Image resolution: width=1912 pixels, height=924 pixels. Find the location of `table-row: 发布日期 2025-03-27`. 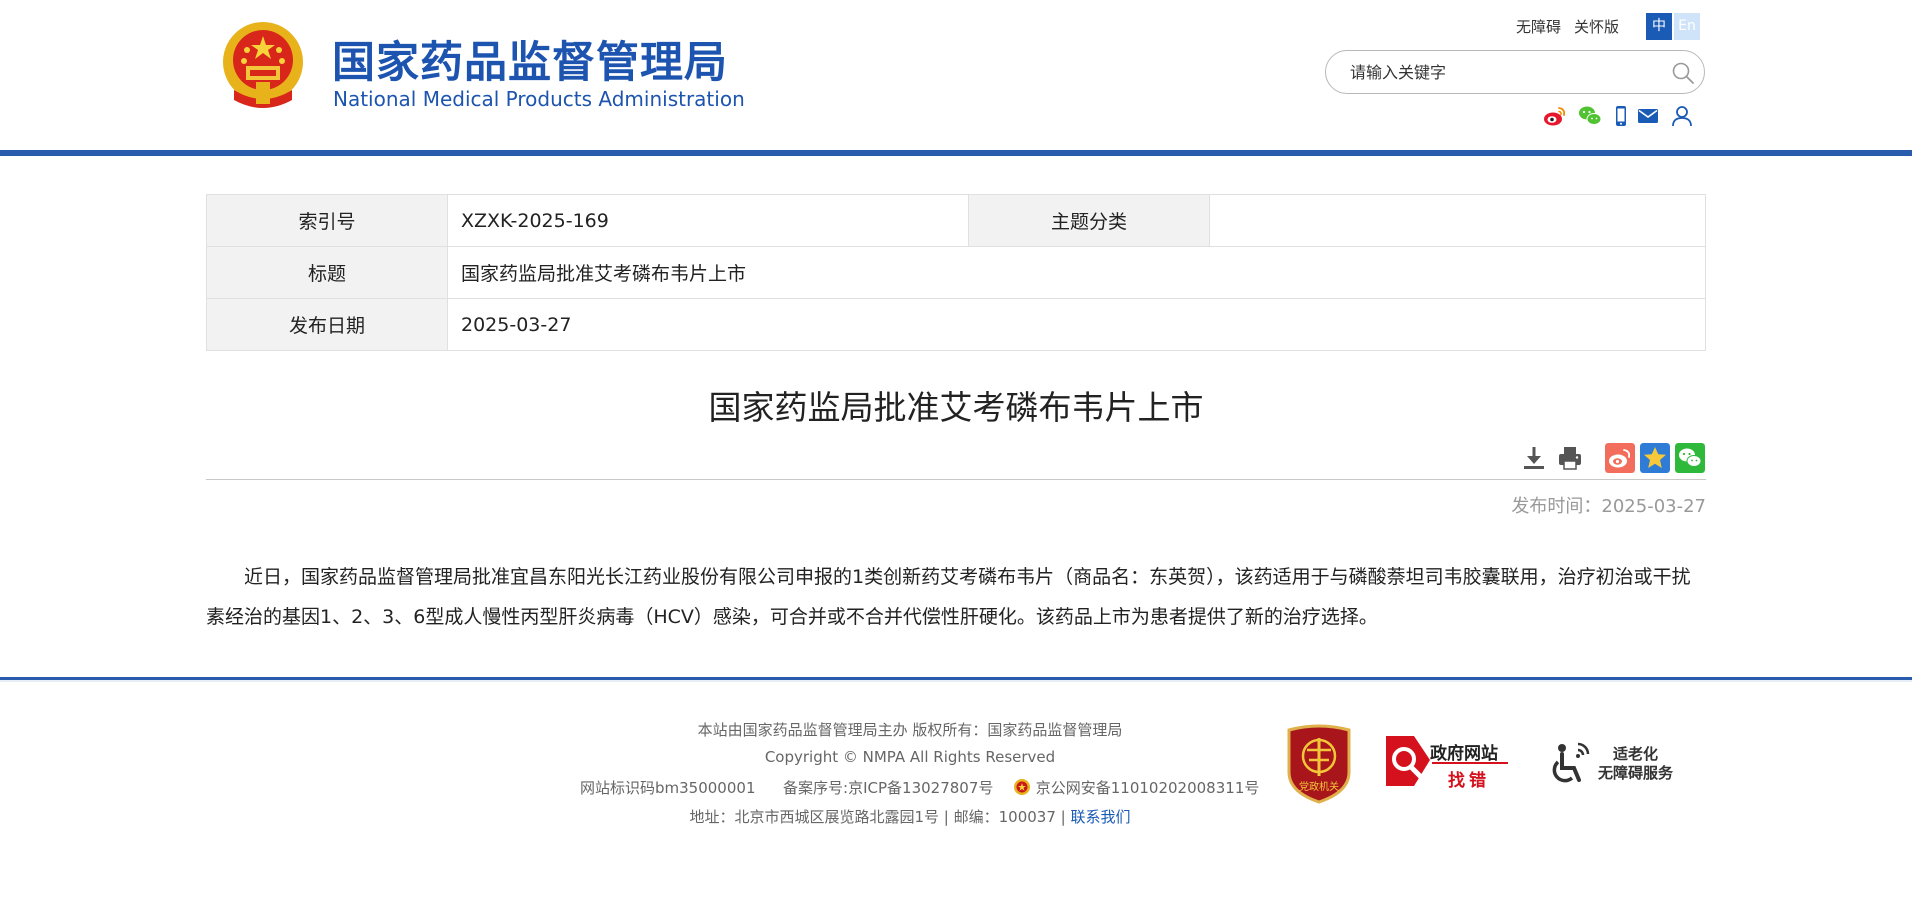

table-row: 发布日期 2025-03-27 is located at coordinates (956, 324).